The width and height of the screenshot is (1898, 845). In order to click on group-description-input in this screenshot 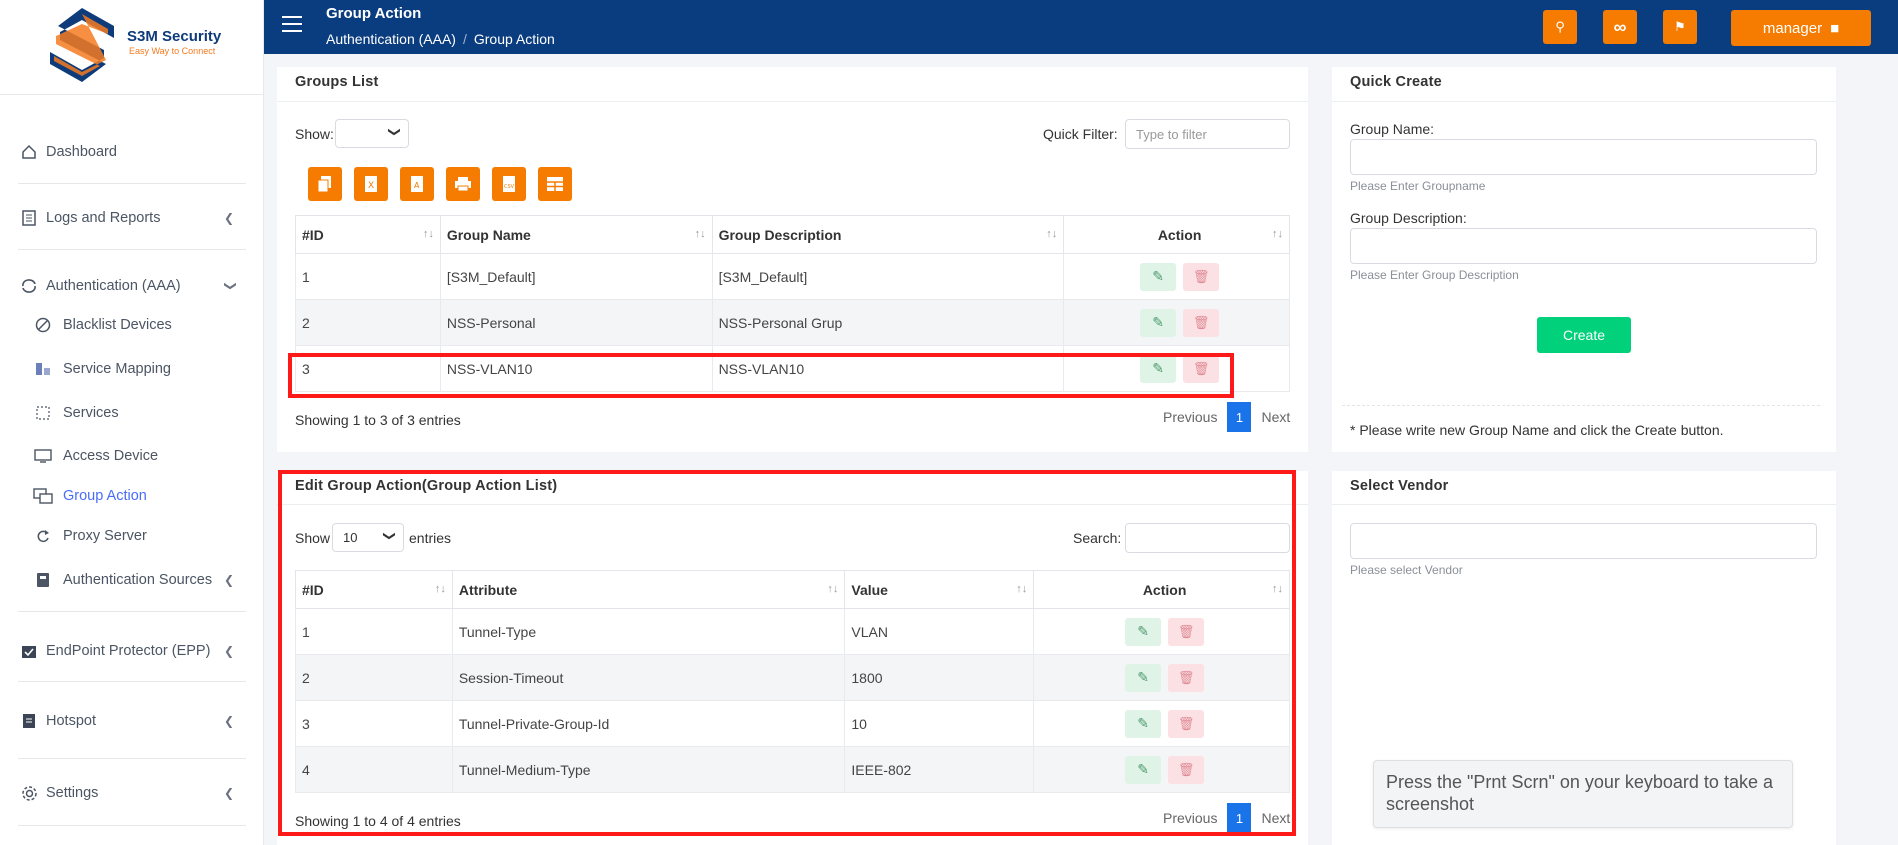, I will do `click(1583, 246)`.